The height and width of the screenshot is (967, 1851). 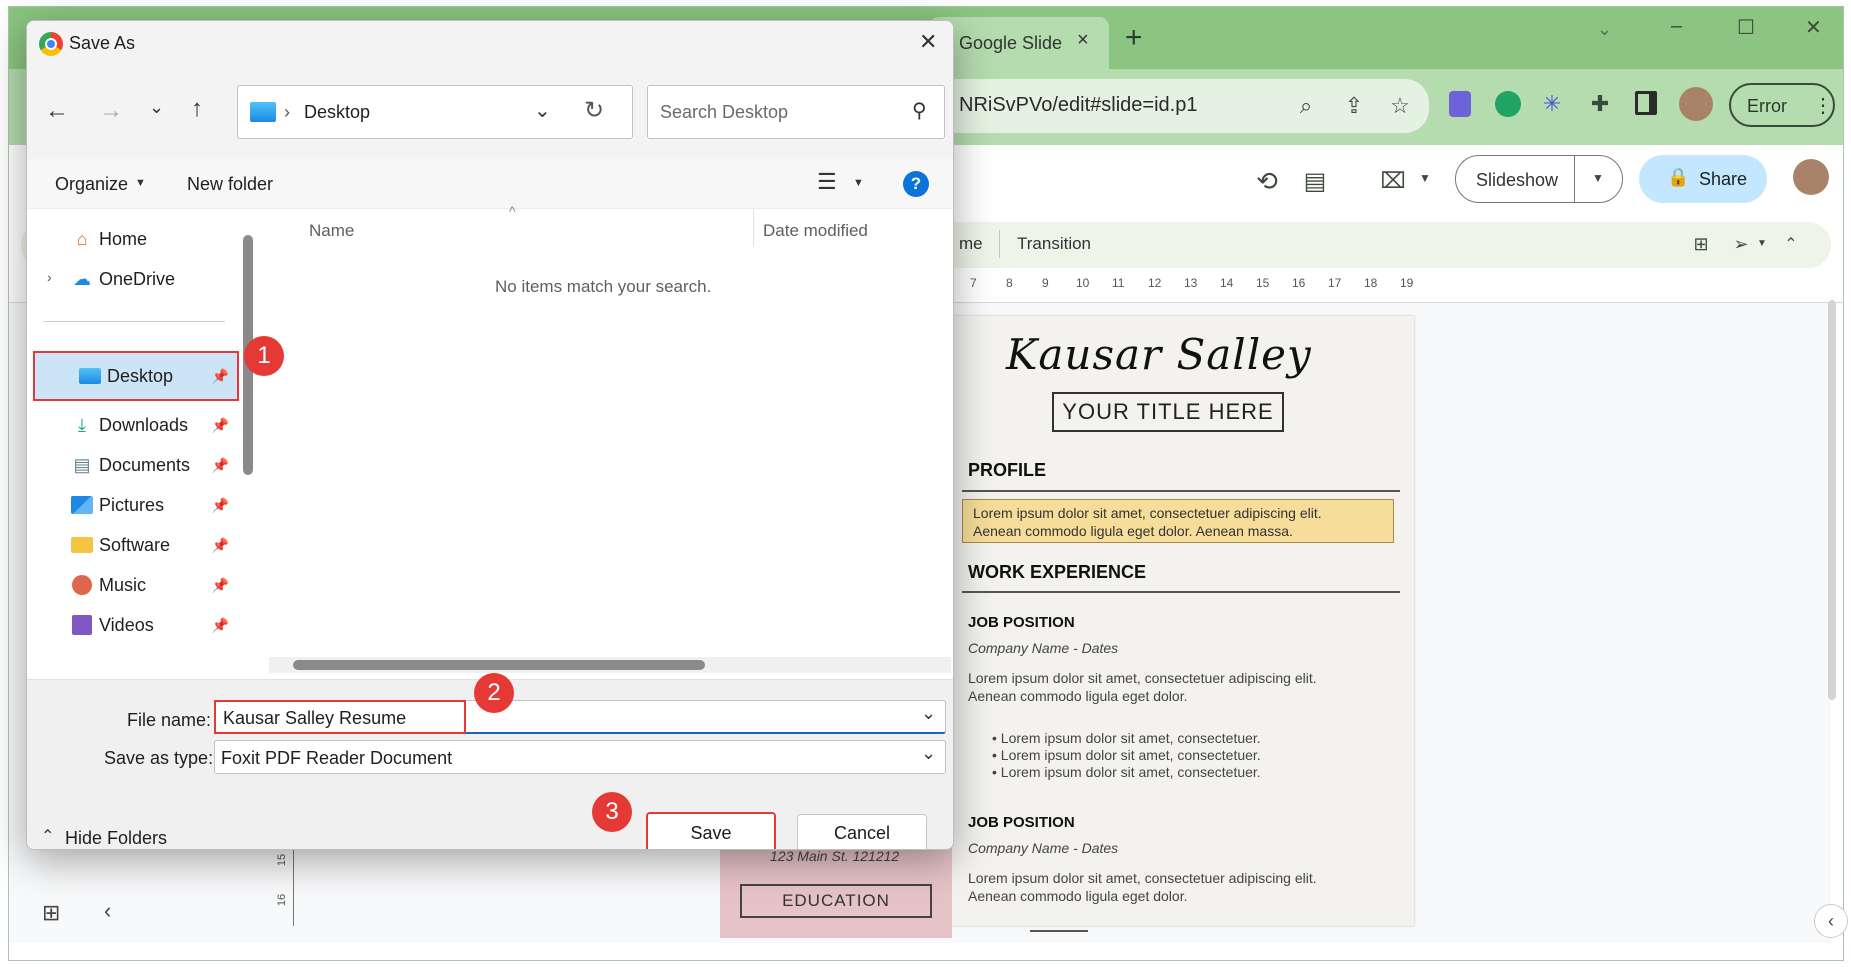 I want to click on save-button: Save, so click(x=711, y=831).